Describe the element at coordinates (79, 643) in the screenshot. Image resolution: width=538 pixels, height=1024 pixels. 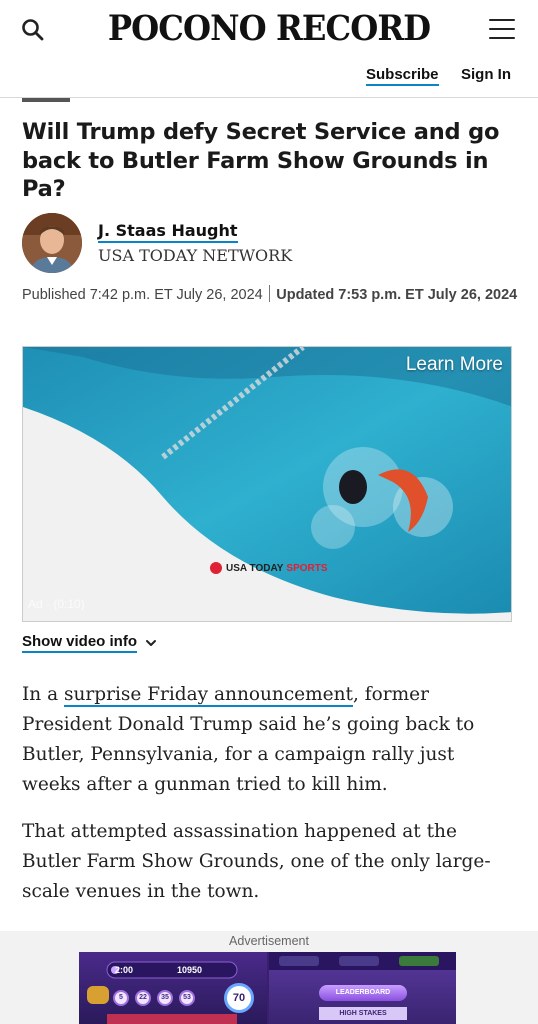
I see `show-video-info-label: Show video info` at that location.